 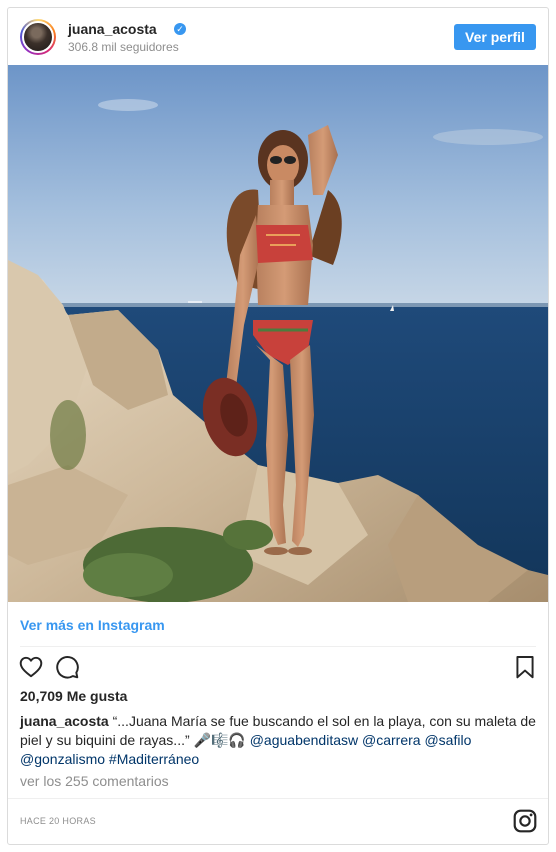 I want to click on tag-carrera: @carrera, so click(x=391, y=740).